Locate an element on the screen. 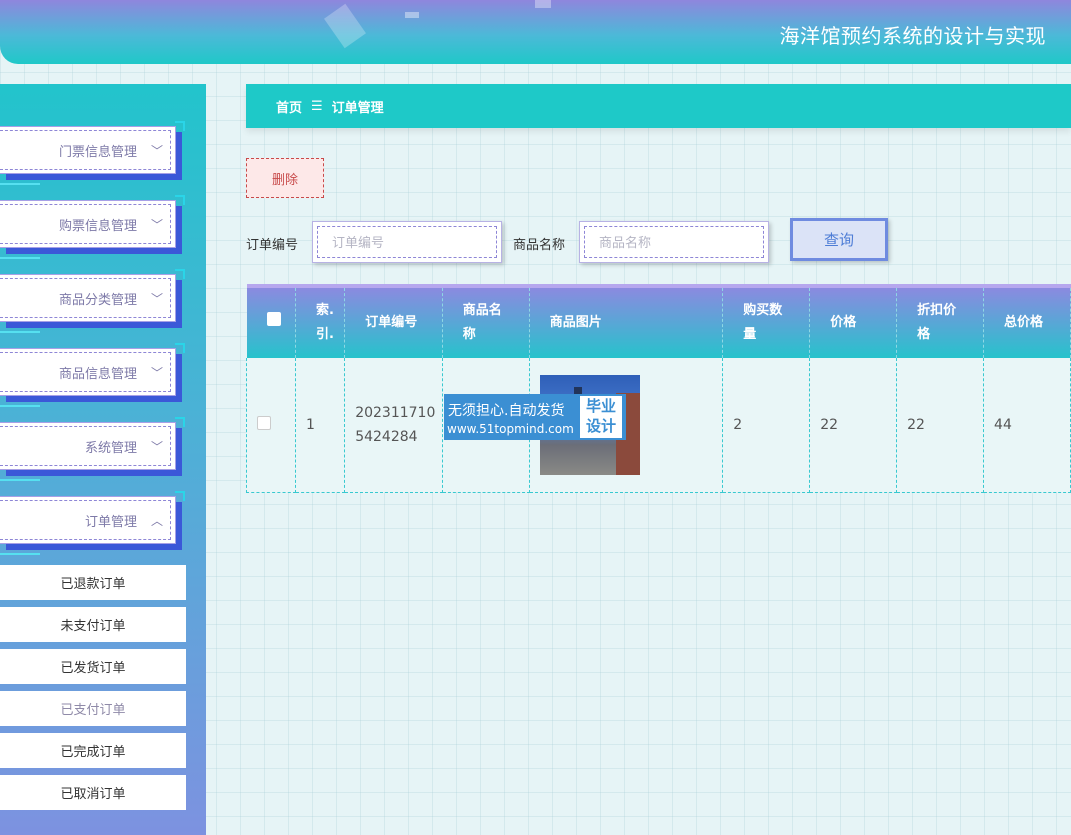 This screenshot has width=1071, height=835. menu-ticket-info: 门票信息管理 ﹀ is located at coordinates (92, 153).